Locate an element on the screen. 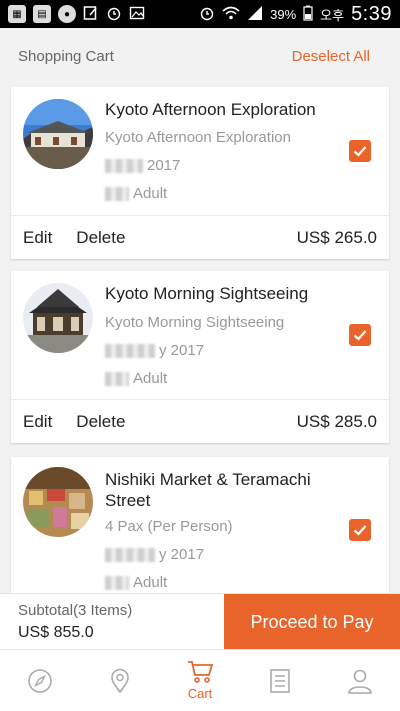  compass-icon is located at coordinates (40, 680).